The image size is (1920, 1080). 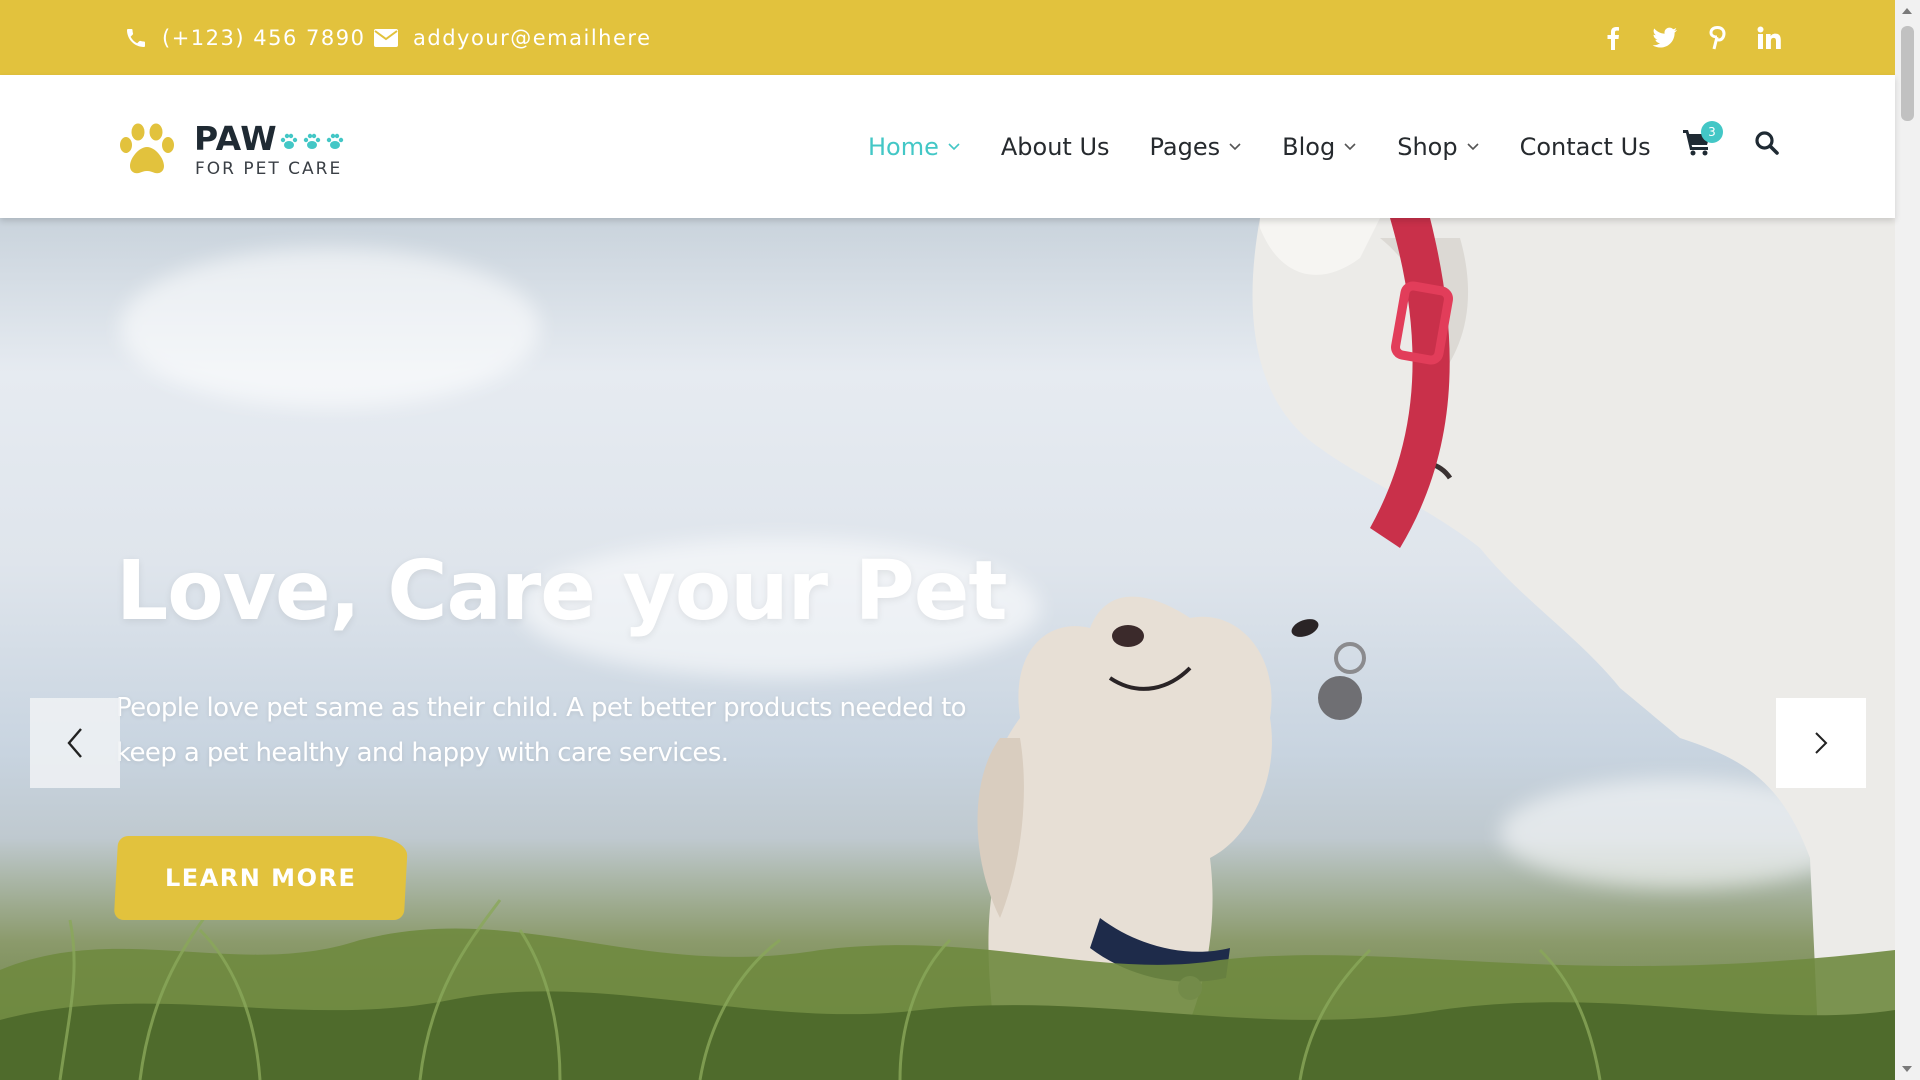 I want to click on nav-item-label: About Us, so click(x=1055, y=146).